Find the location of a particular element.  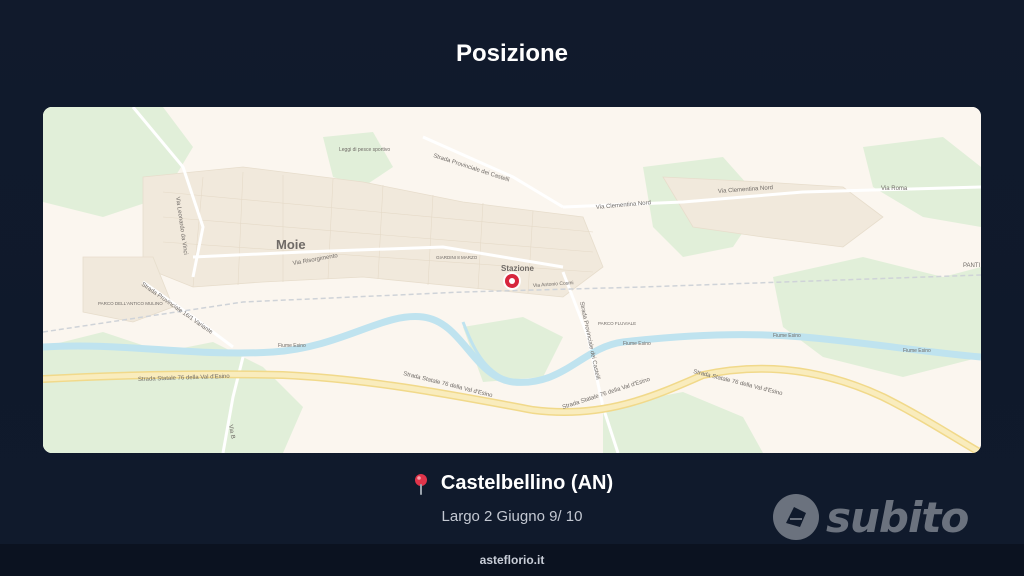

label-park-left: PARCO DELL'ANTICO MULINO is located at coordinates (130, 303).